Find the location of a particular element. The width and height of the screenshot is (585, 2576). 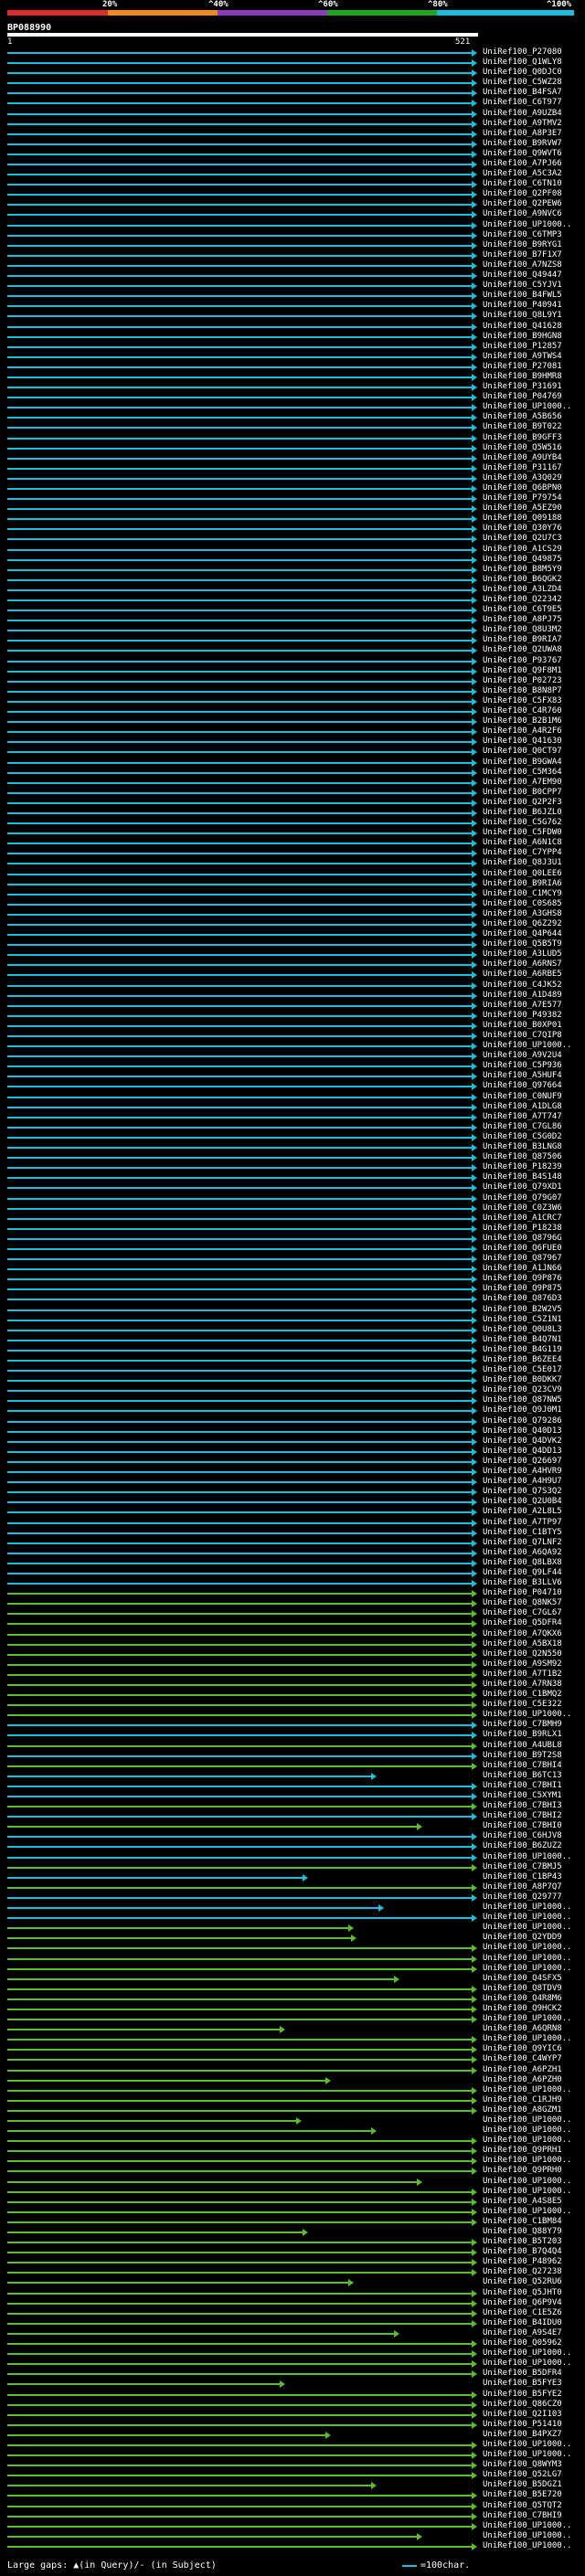

hit-label: UniRef100_A5EZ90 is located at coordinates (522, 509).